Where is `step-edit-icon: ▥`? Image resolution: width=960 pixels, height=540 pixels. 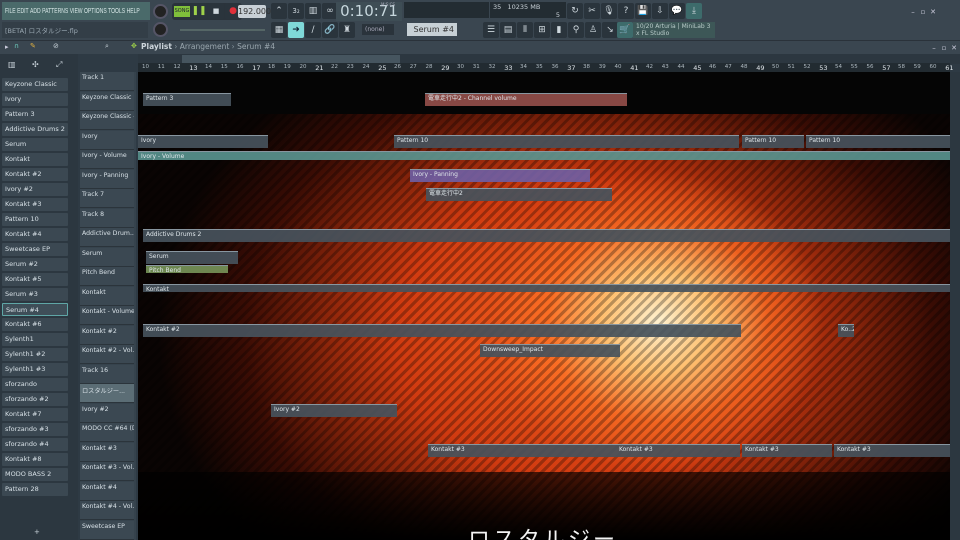 step-edit-icon: ▥ is located at coordinates (313, 11).